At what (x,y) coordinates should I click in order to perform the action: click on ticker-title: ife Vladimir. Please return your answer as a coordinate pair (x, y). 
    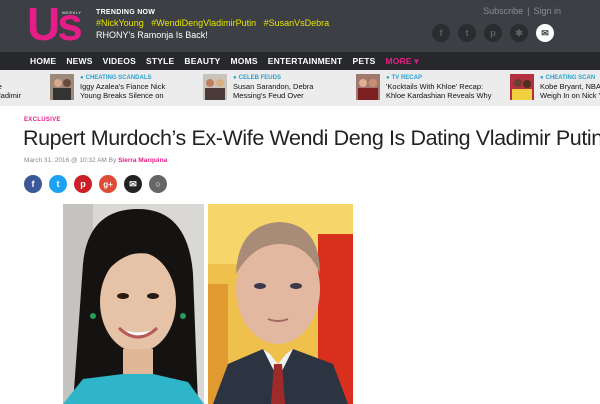
    Looking at the image, I should click on (11, 91).